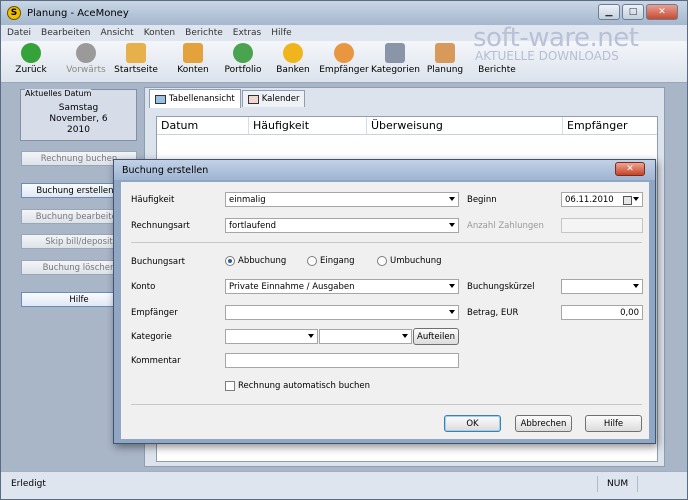 This screenshot has width=688, height=500. Describe the element at coordinates (436, 336) in the screenshot. I see `split-button: Aufteilen` at that location.